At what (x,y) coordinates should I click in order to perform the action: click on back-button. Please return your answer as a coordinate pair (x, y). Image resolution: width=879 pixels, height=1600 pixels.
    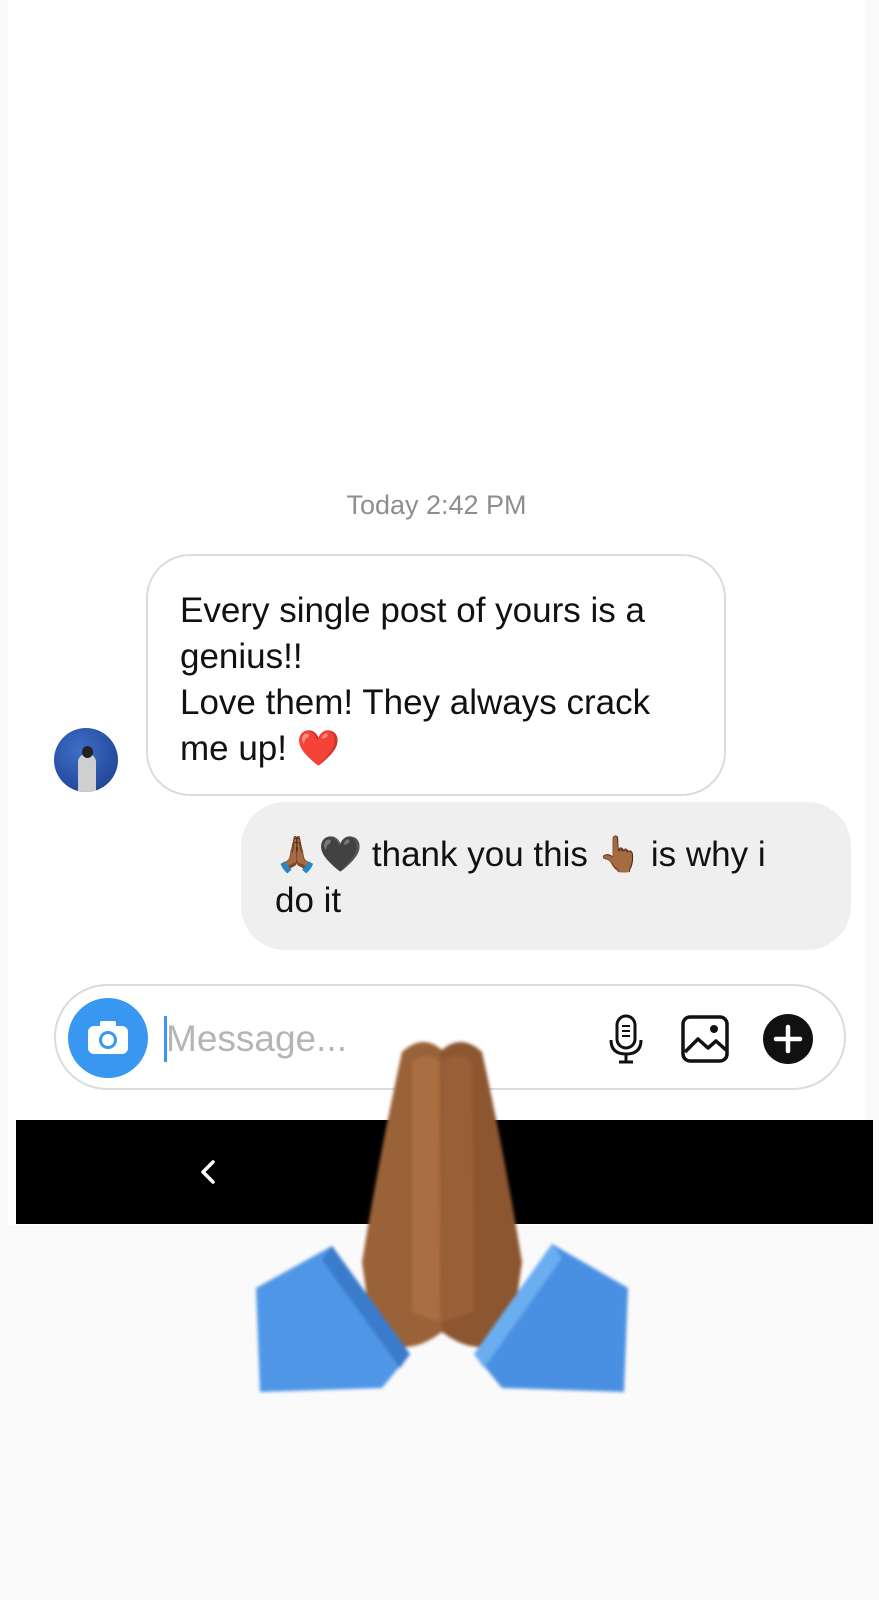
    Looking at the image, I should click on (208, 1172).